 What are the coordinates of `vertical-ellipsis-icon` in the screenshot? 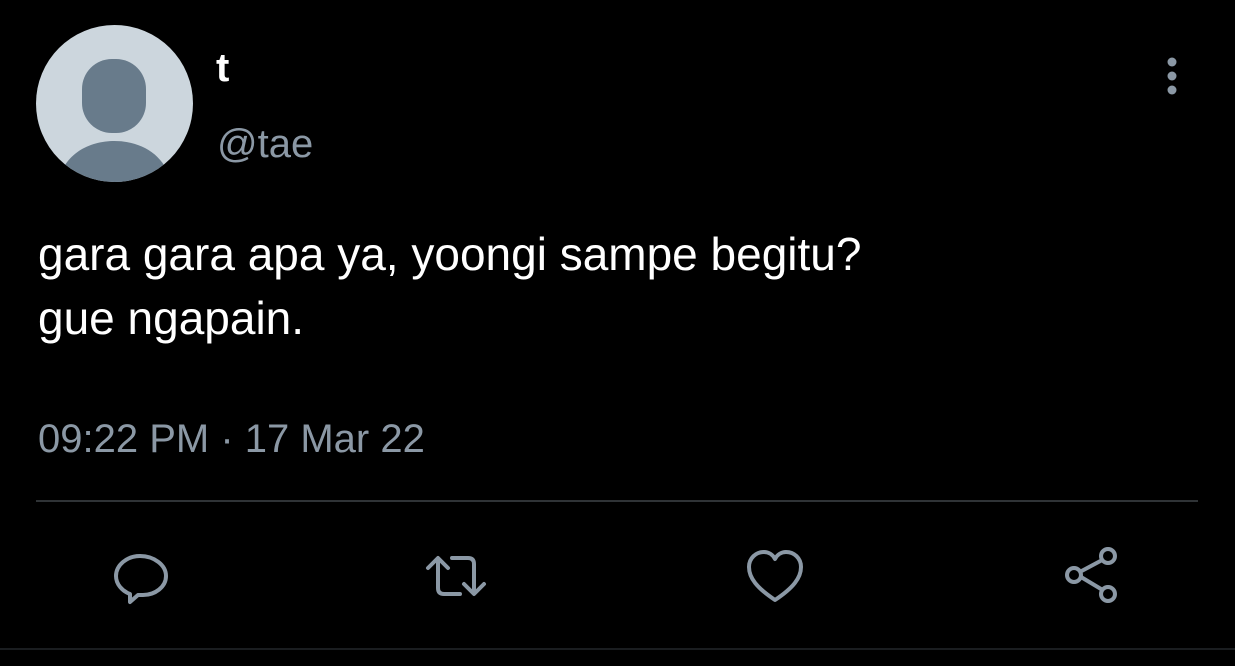 It's located at (1172, 76).